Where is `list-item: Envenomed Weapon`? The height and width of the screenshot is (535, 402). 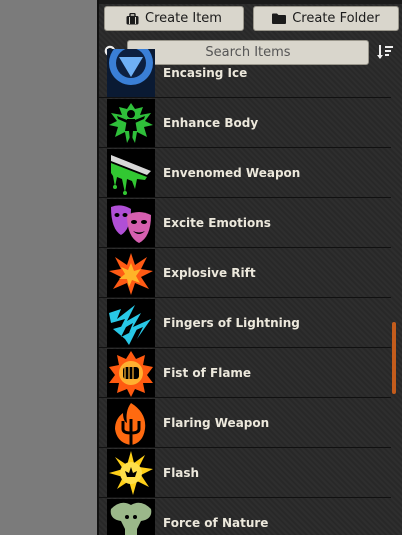 list-item: Envenomed Weapon is located at coordinates (245, 173).